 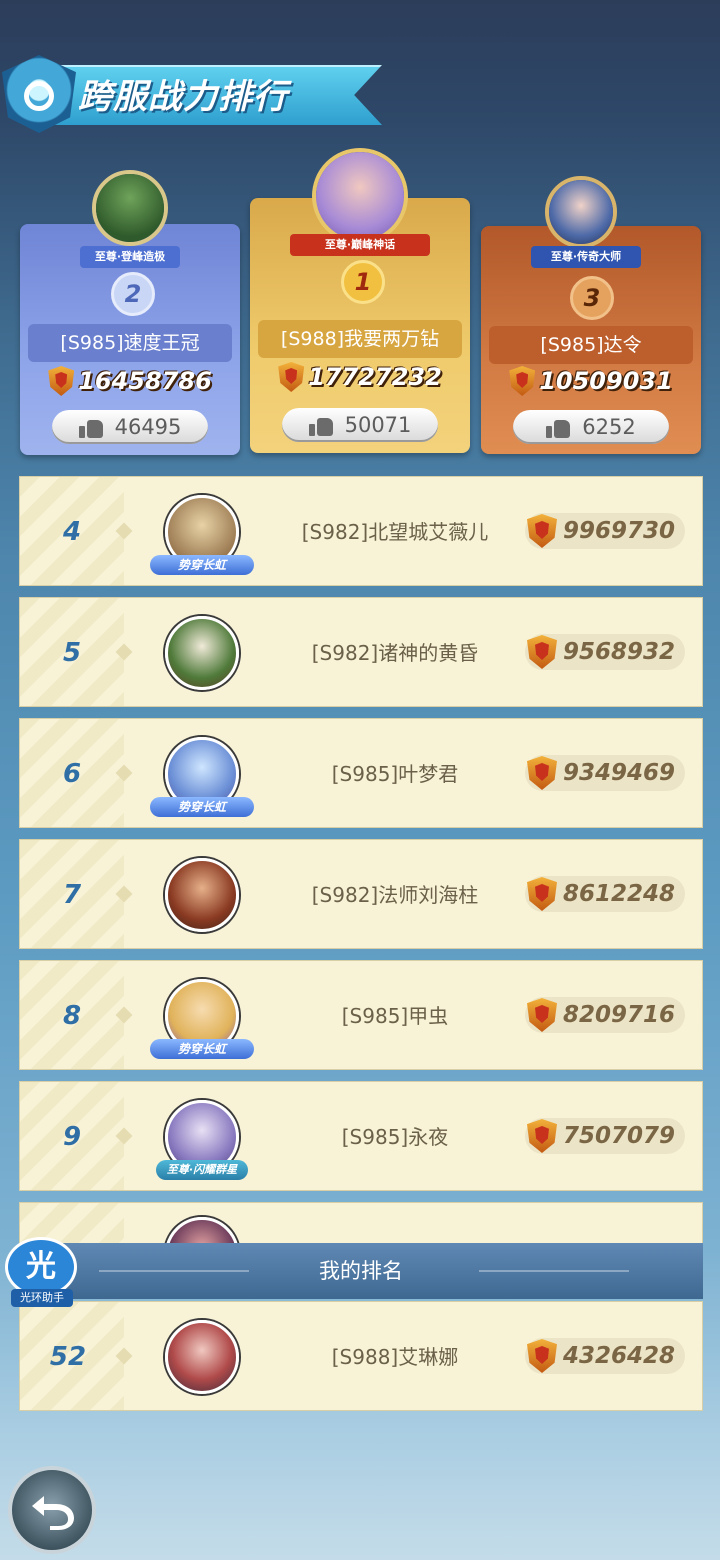 I want to click on ranking-row: 9 至尊·闪耀群星 [S985]永夜 7507079, so click(x=361, y=1136).